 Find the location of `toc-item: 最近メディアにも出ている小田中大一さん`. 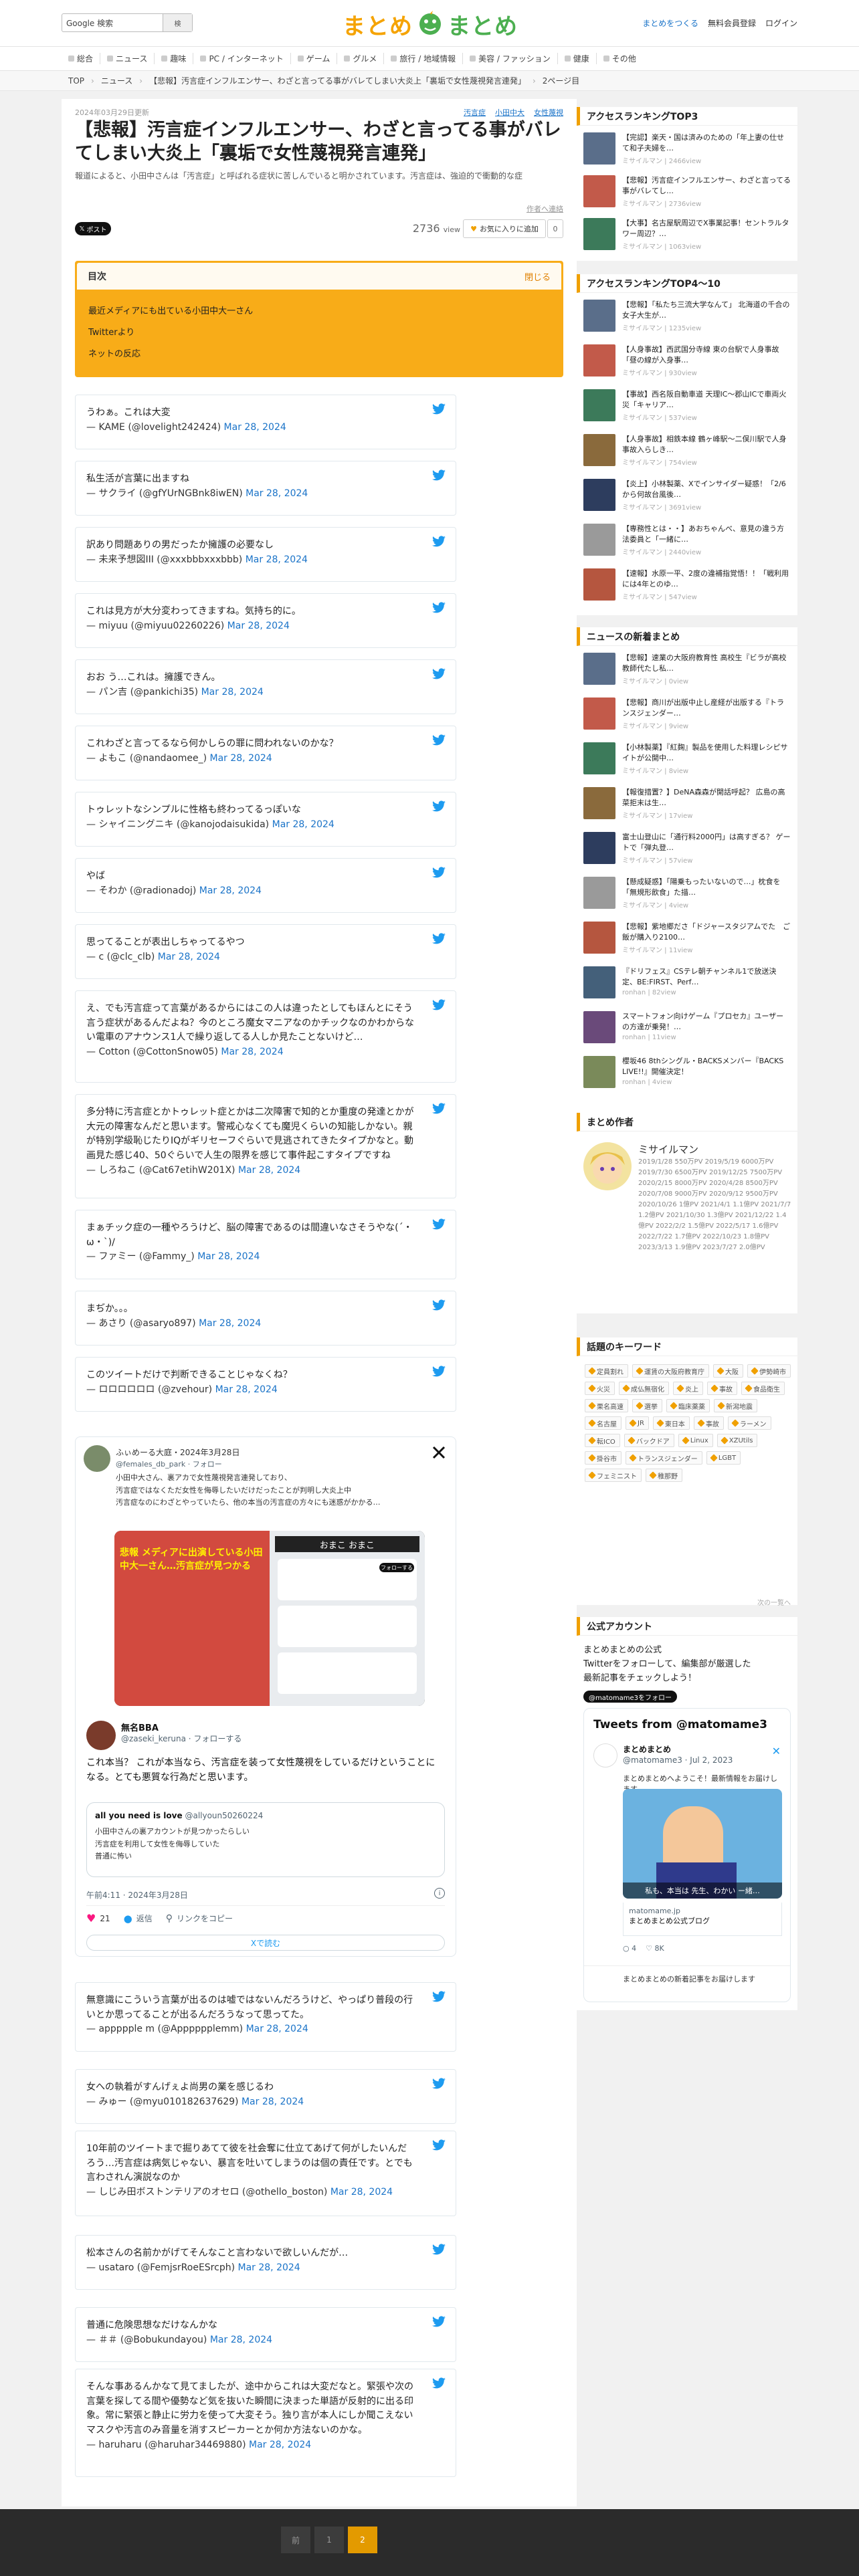

toc-item: 最近メディアにも出ている小田中大一さん is located at coordinates (170, 312).